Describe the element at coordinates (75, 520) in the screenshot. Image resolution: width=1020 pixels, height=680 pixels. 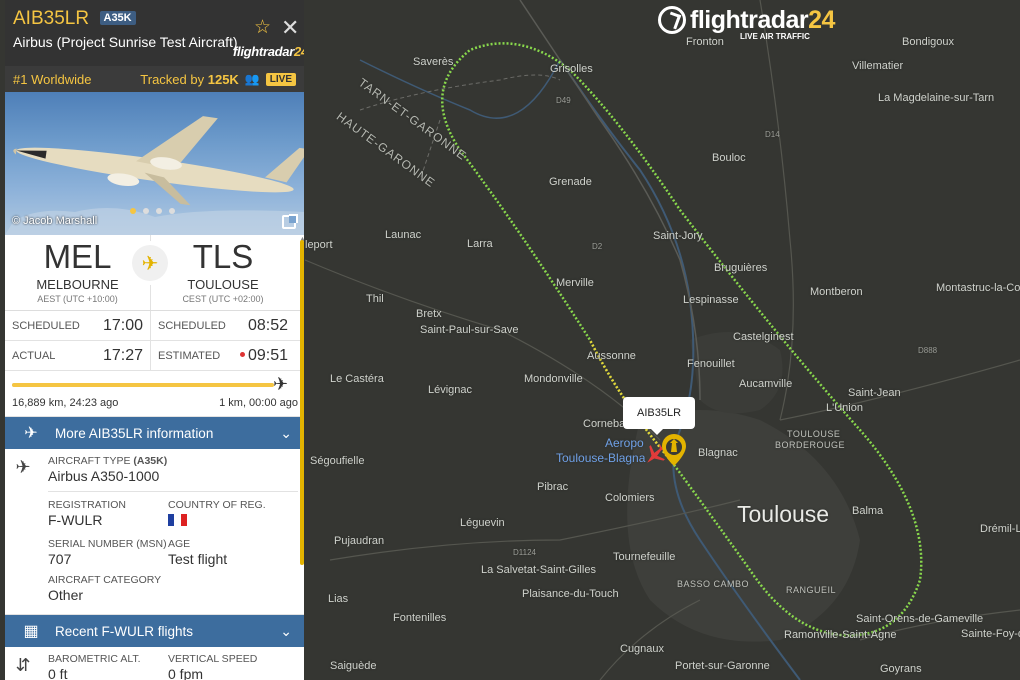
I see `registration-value: F-WULR` at that location.